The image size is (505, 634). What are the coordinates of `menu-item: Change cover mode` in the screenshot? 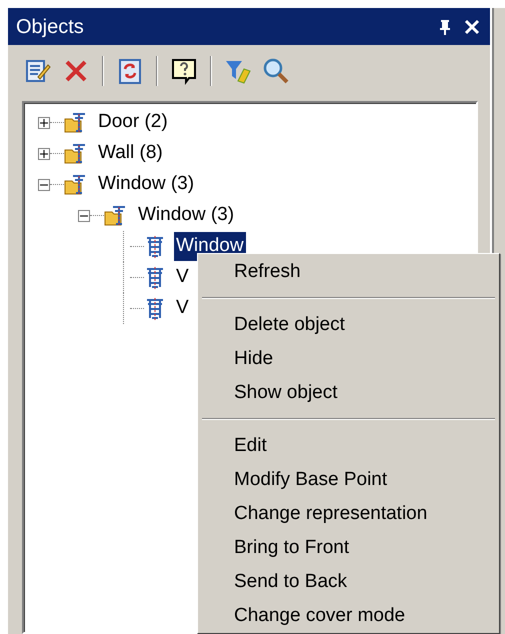 It's located at (348, 616).